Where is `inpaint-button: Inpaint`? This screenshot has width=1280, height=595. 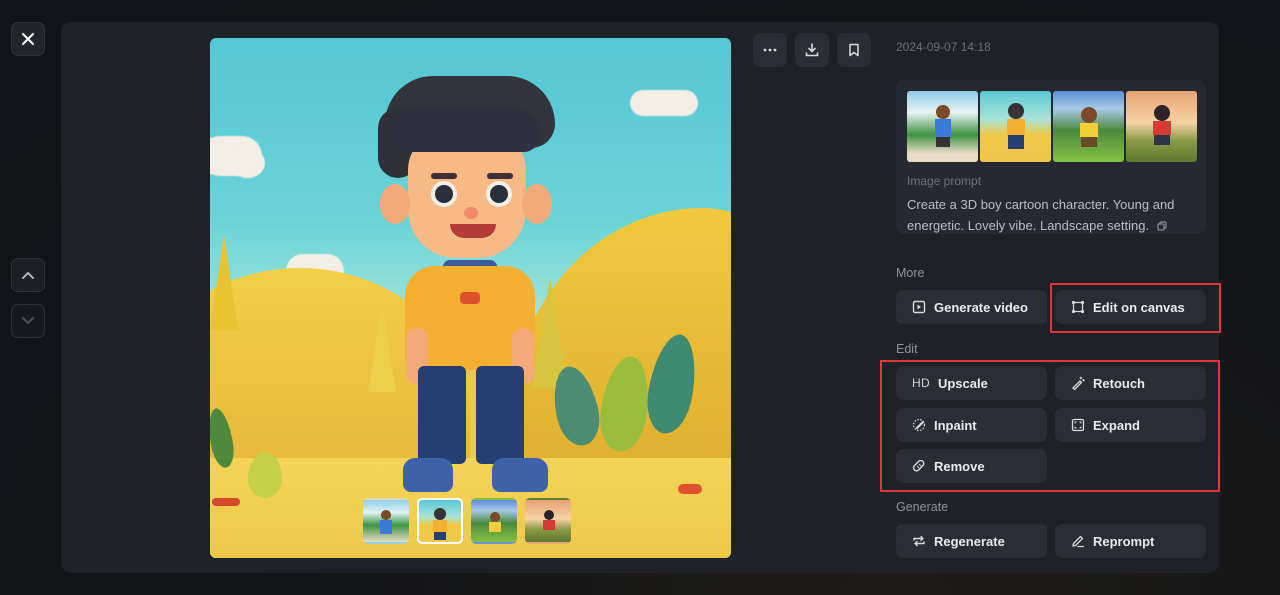 inpaint-button: Inpaint is located at coordinates (971, 425).